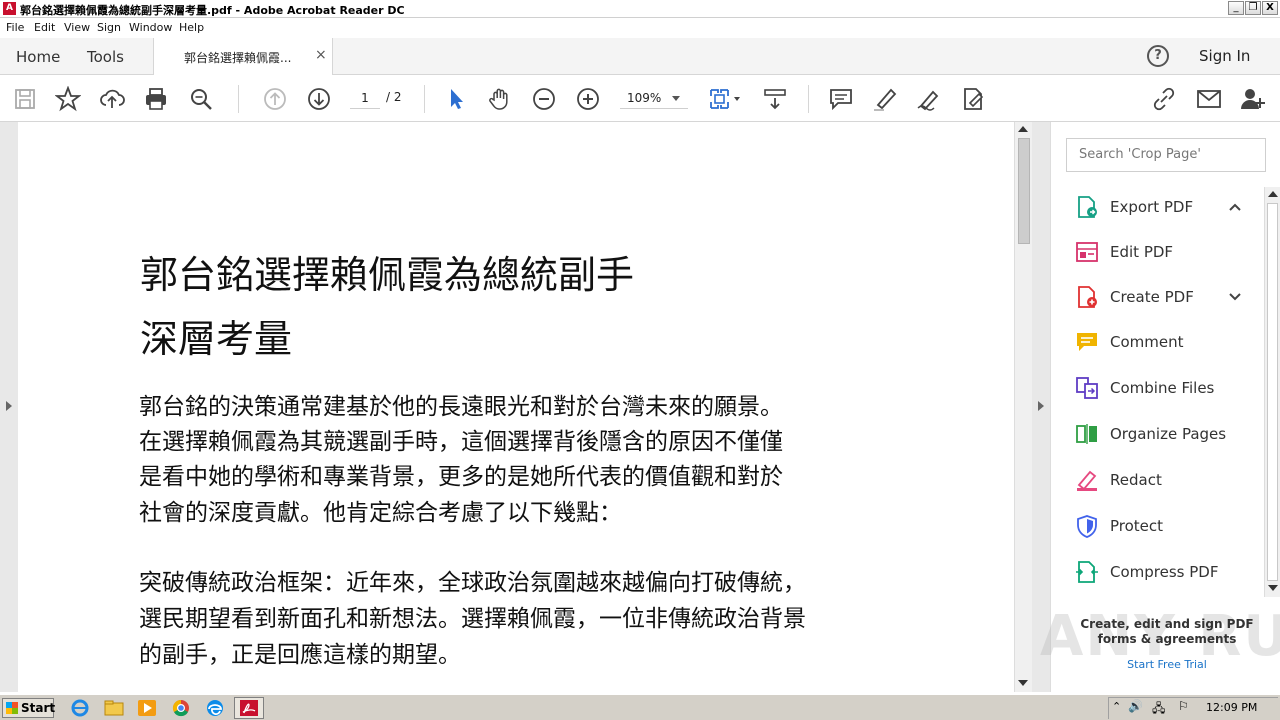  What do you see at coordinates (25, 99) in the screenshot?
I see `save-icon` at bounding box center [25, 99].